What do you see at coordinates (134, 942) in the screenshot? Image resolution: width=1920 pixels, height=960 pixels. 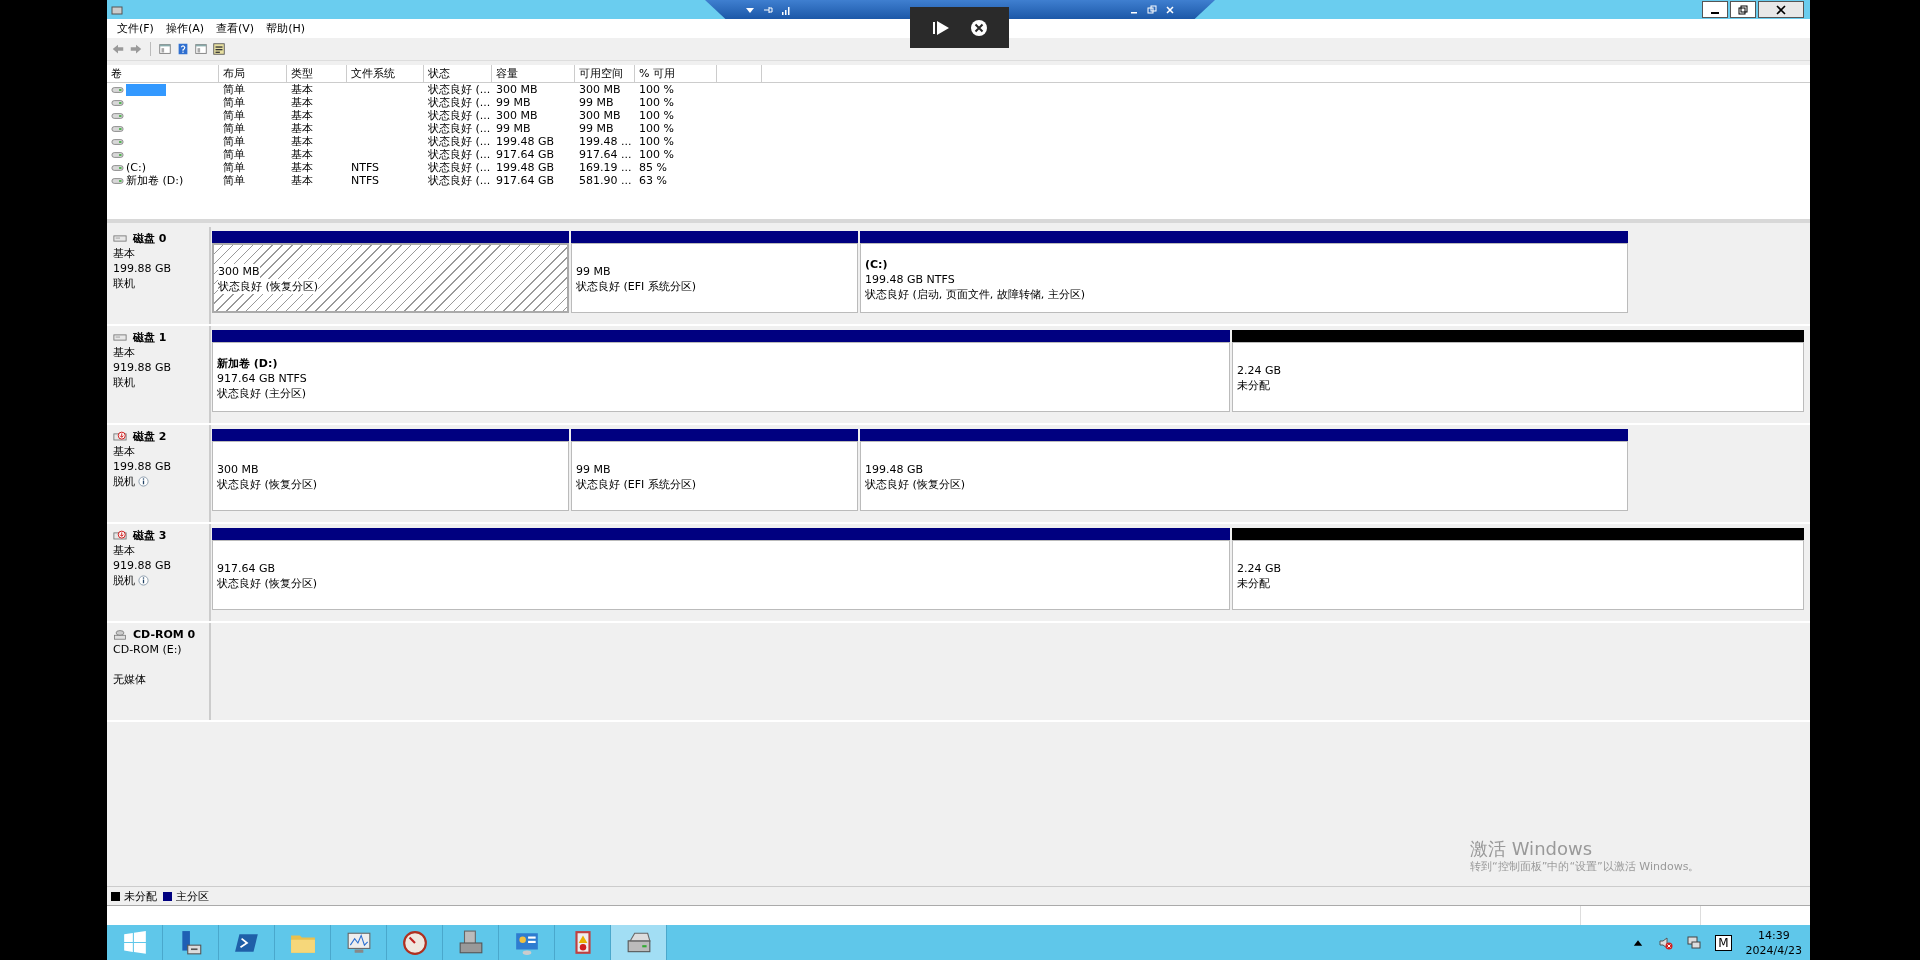 I see `windows-start-icon` at bounding box center [134, 942].